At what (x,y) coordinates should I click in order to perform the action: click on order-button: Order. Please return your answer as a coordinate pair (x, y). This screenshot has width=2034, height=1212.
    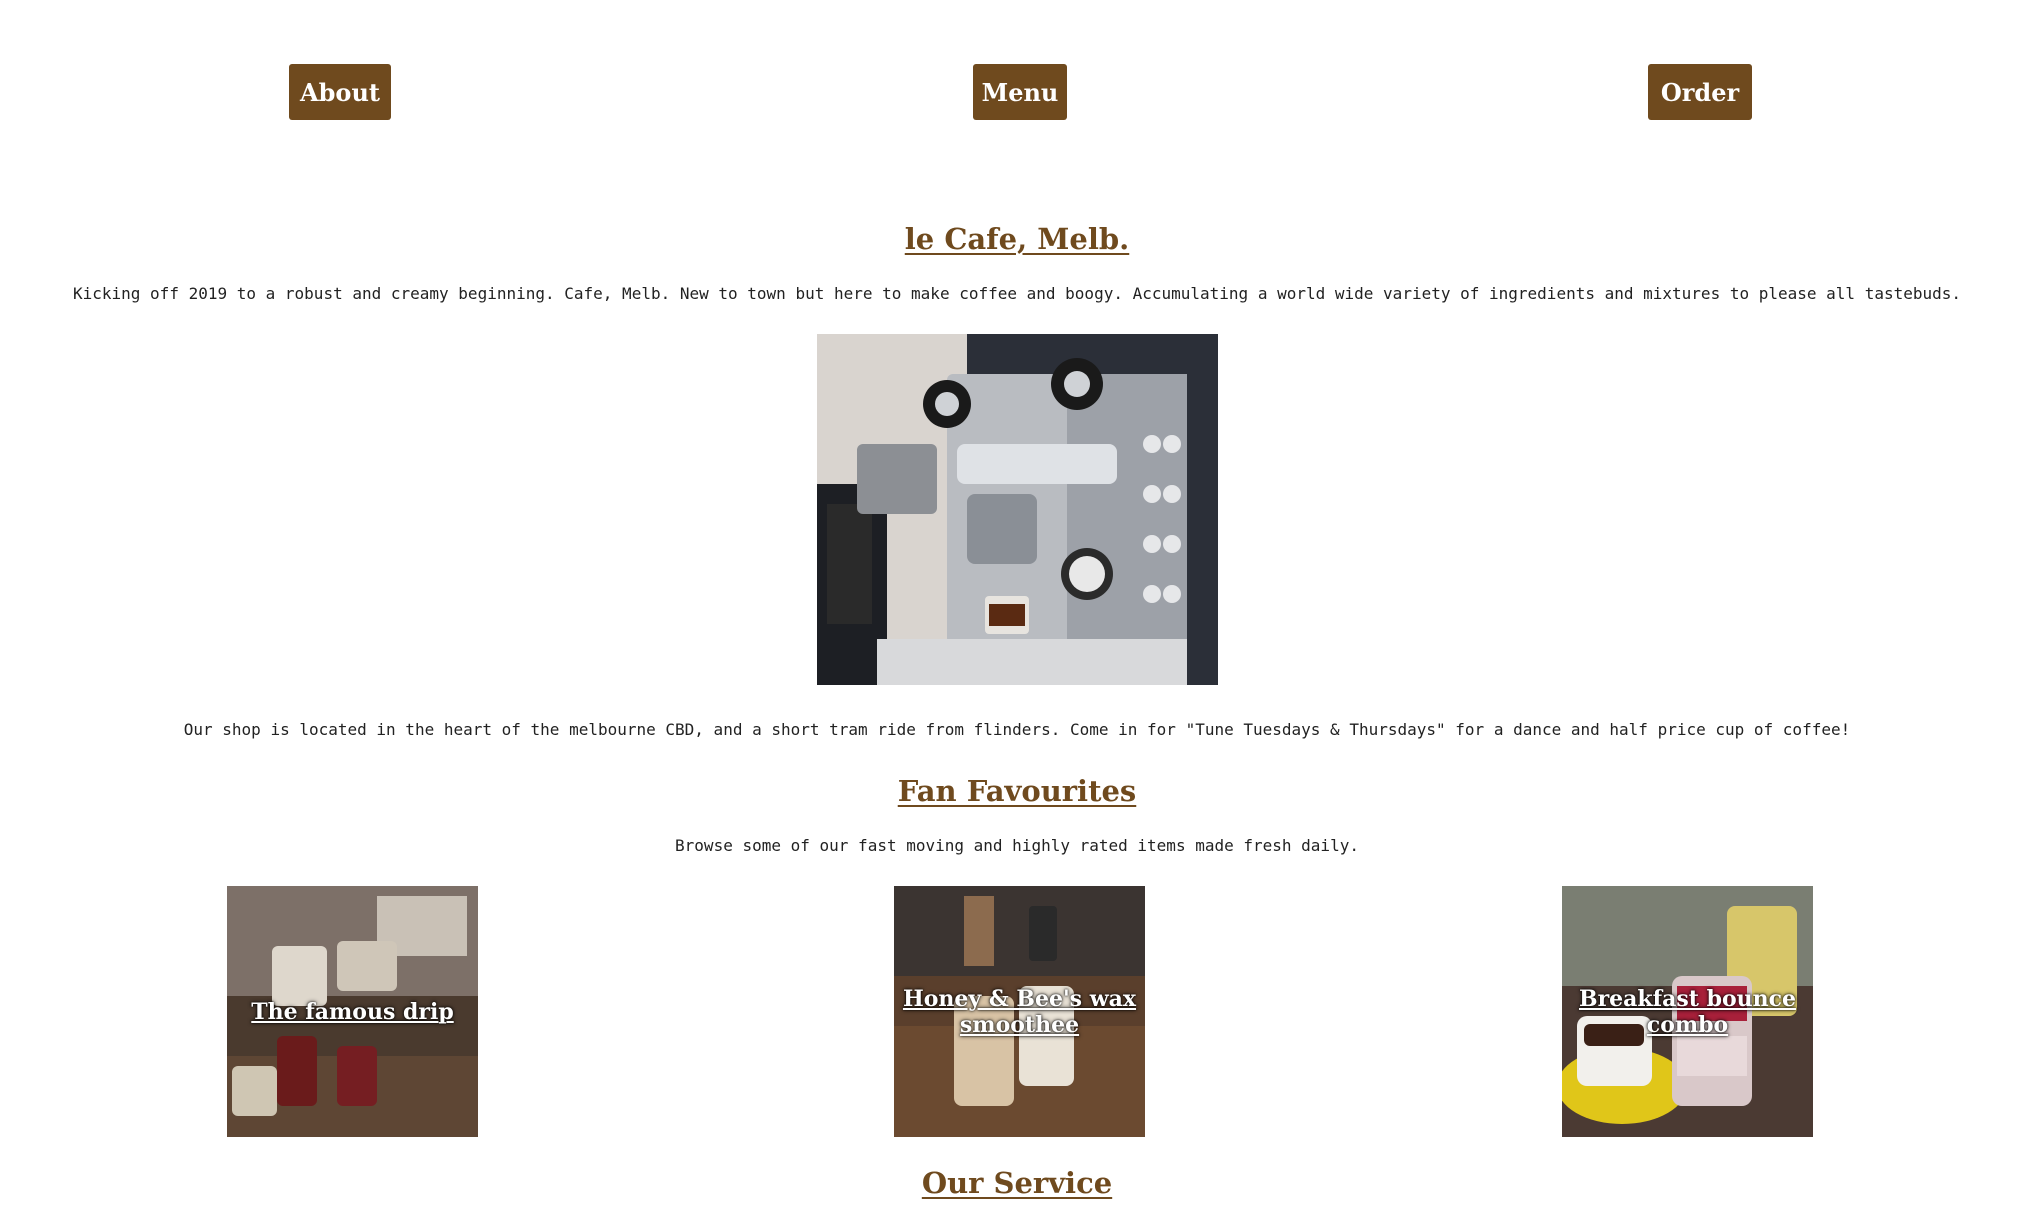
    Looking at the image, I should click on (1700, 92).